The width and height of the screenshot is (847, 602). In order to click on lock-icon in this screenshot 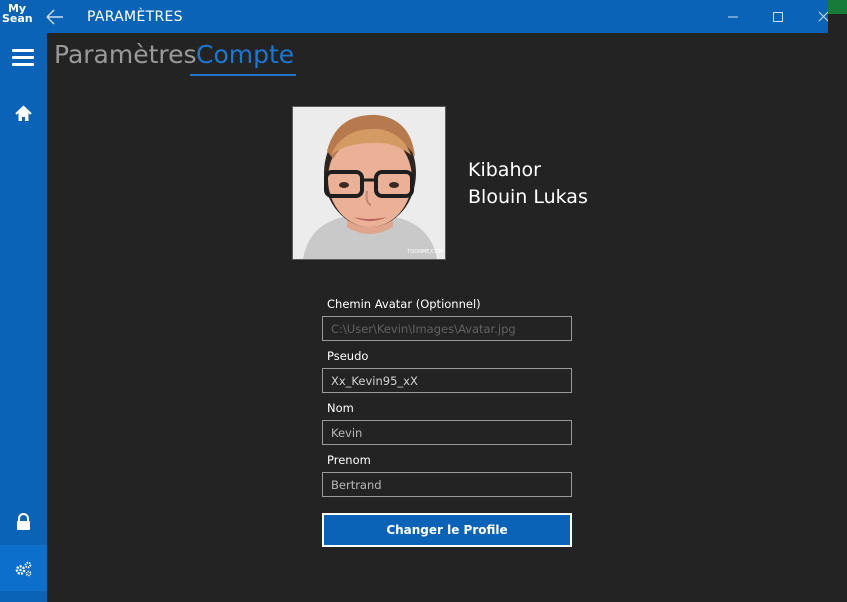, I will do `click(23, 521)`.